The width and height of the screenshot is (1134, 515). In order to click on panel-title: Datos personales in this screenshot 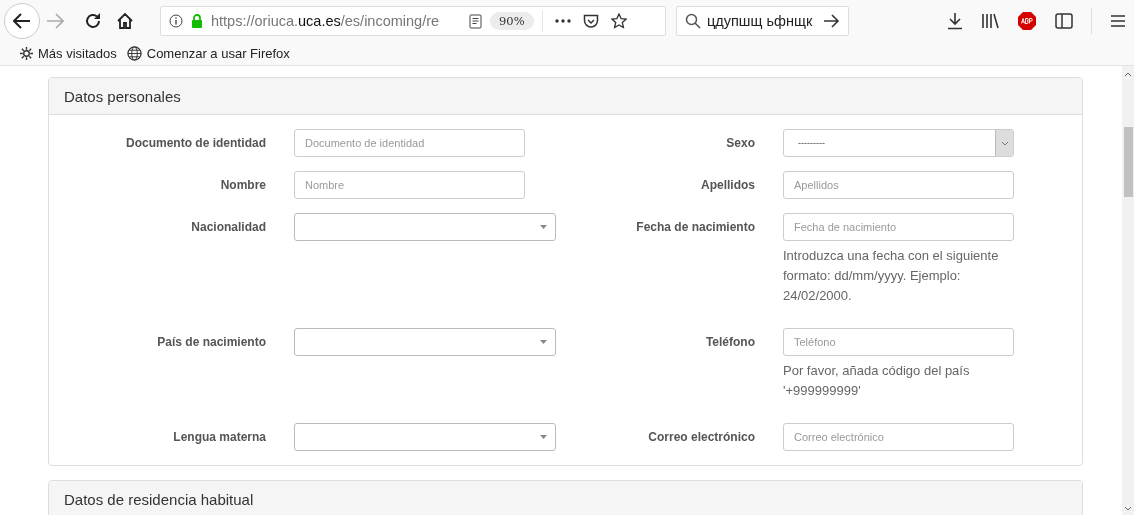, I will do `click(122, 96)`.